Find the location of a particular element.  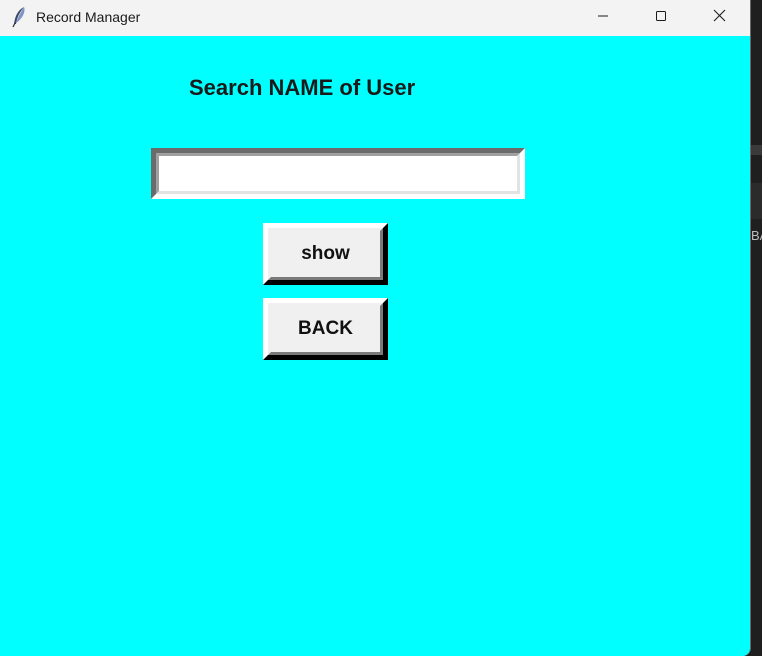

show-button: show is located at coordinates (325, 254).